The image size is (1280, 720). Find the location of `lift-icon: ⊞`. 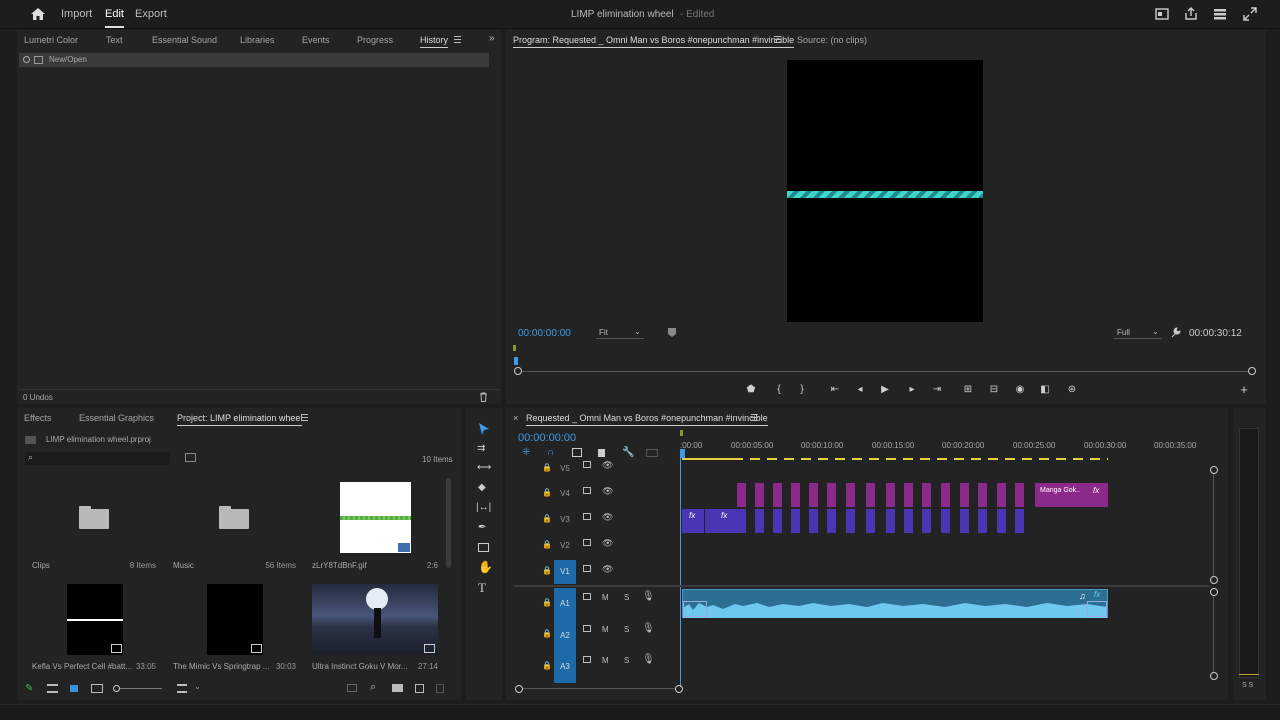

lift-icon: ⊞ is located at coordinates (968, 390).